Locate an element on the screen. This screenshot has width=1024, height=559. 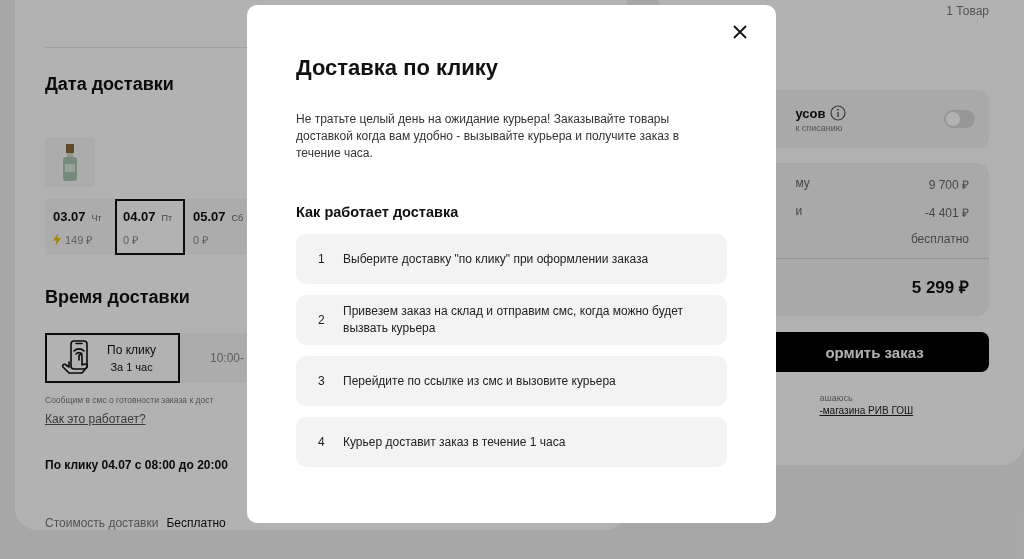
step-text: Курьер доставит заказ в течение 1 часа is located at coordinates (454, 442).